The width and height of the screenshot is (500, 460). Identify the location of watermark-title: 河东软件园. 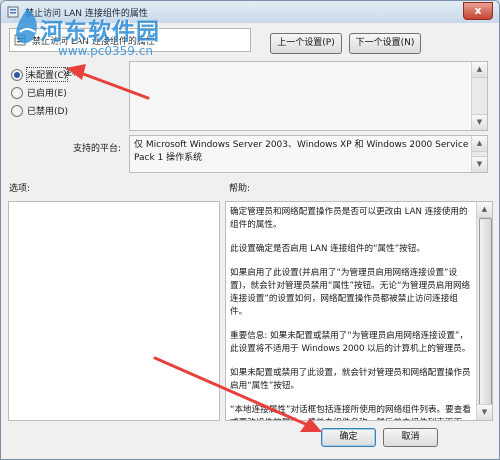
(100, 32).